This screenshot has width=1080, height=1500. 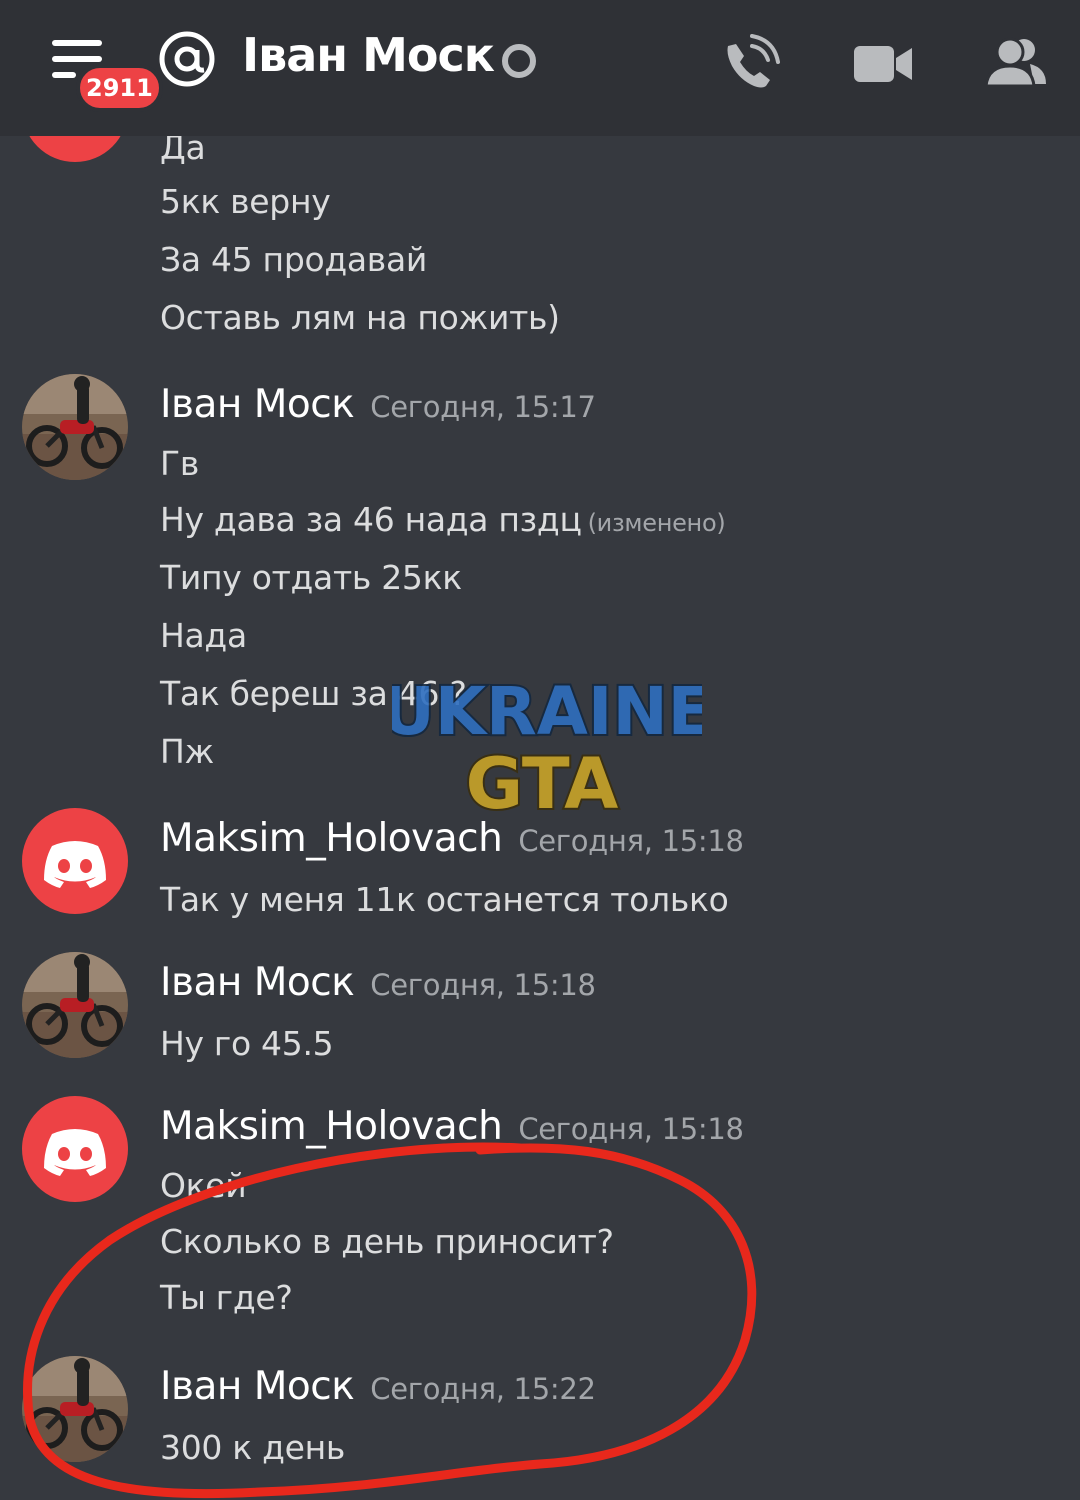 What do you see at coordinates (187, 59) in the screenshot?
I see `at-mention-icon` at bounding box center [187, 59].